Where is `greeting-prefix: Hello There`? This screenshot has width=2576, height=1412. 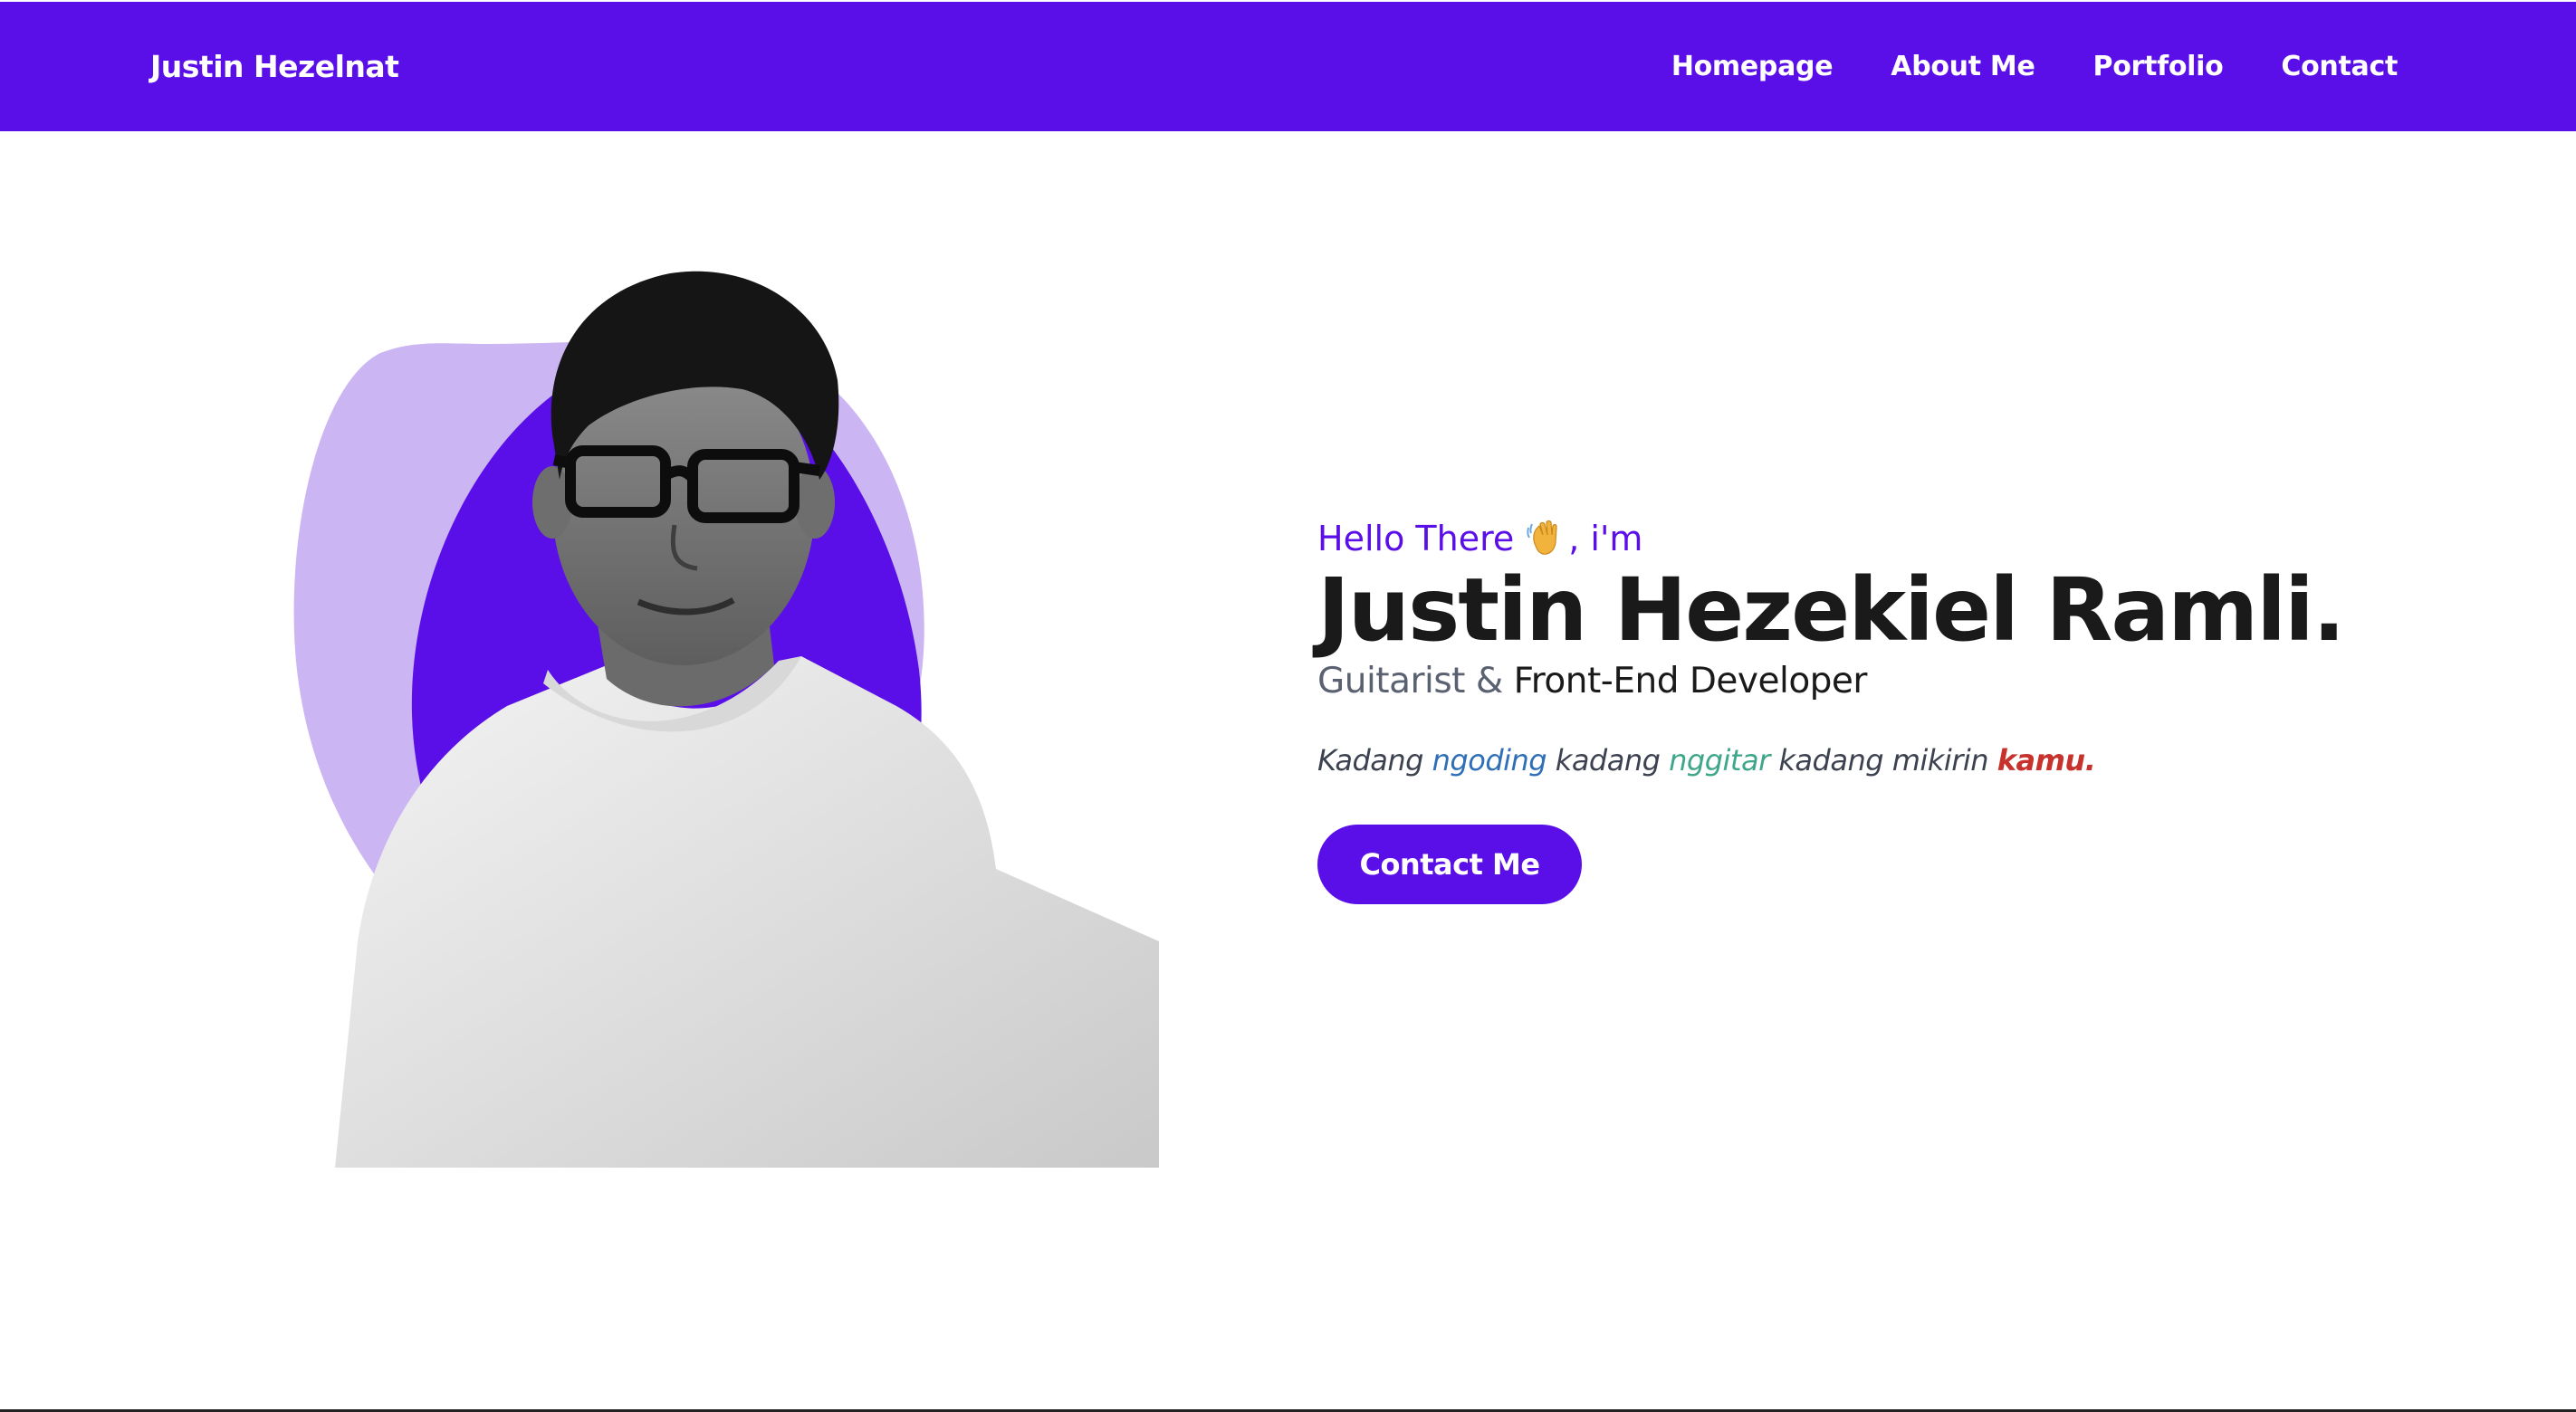
greeting-prefix: Hello There is located at coordinates (1416, 538).